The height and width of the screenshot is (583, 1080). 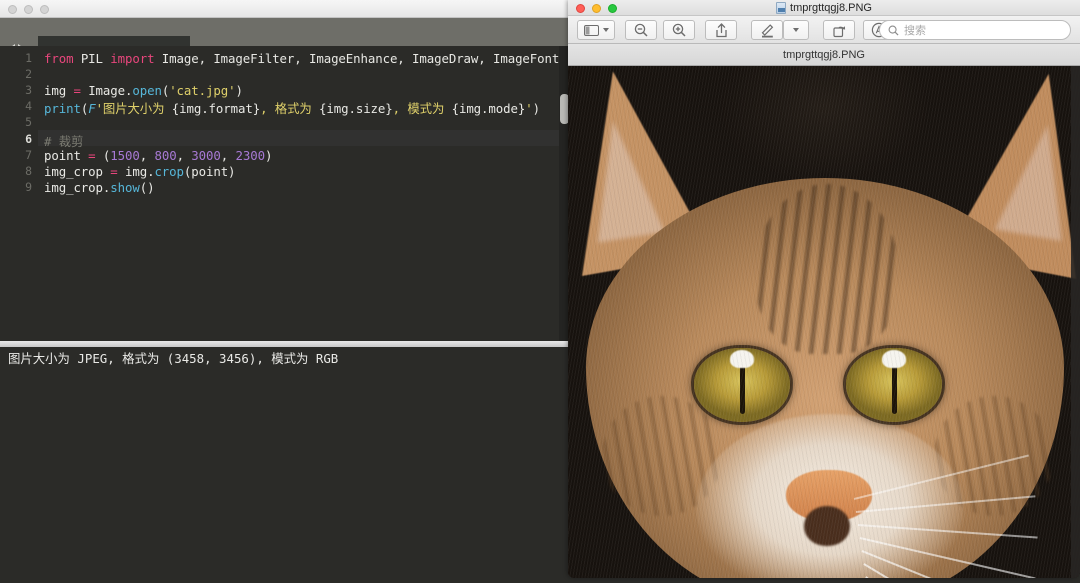 I want to click on preview-toolbar: 搜索, so click(x=824, y=30).